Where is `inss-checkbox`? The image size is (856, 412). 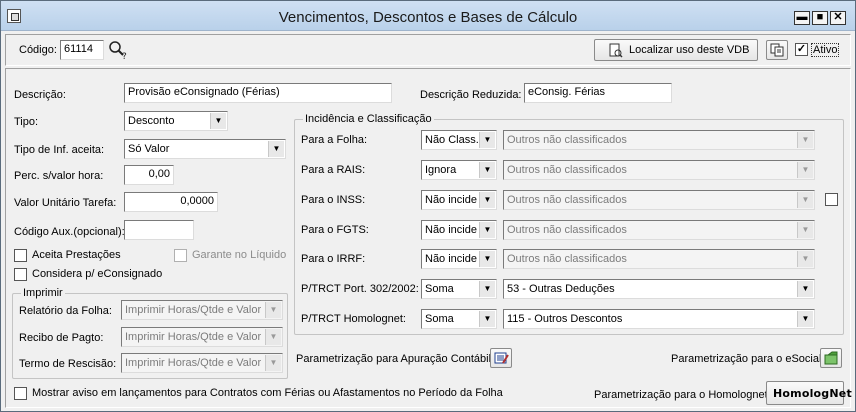
inss-checkbox is located at coordinates (831, 199).